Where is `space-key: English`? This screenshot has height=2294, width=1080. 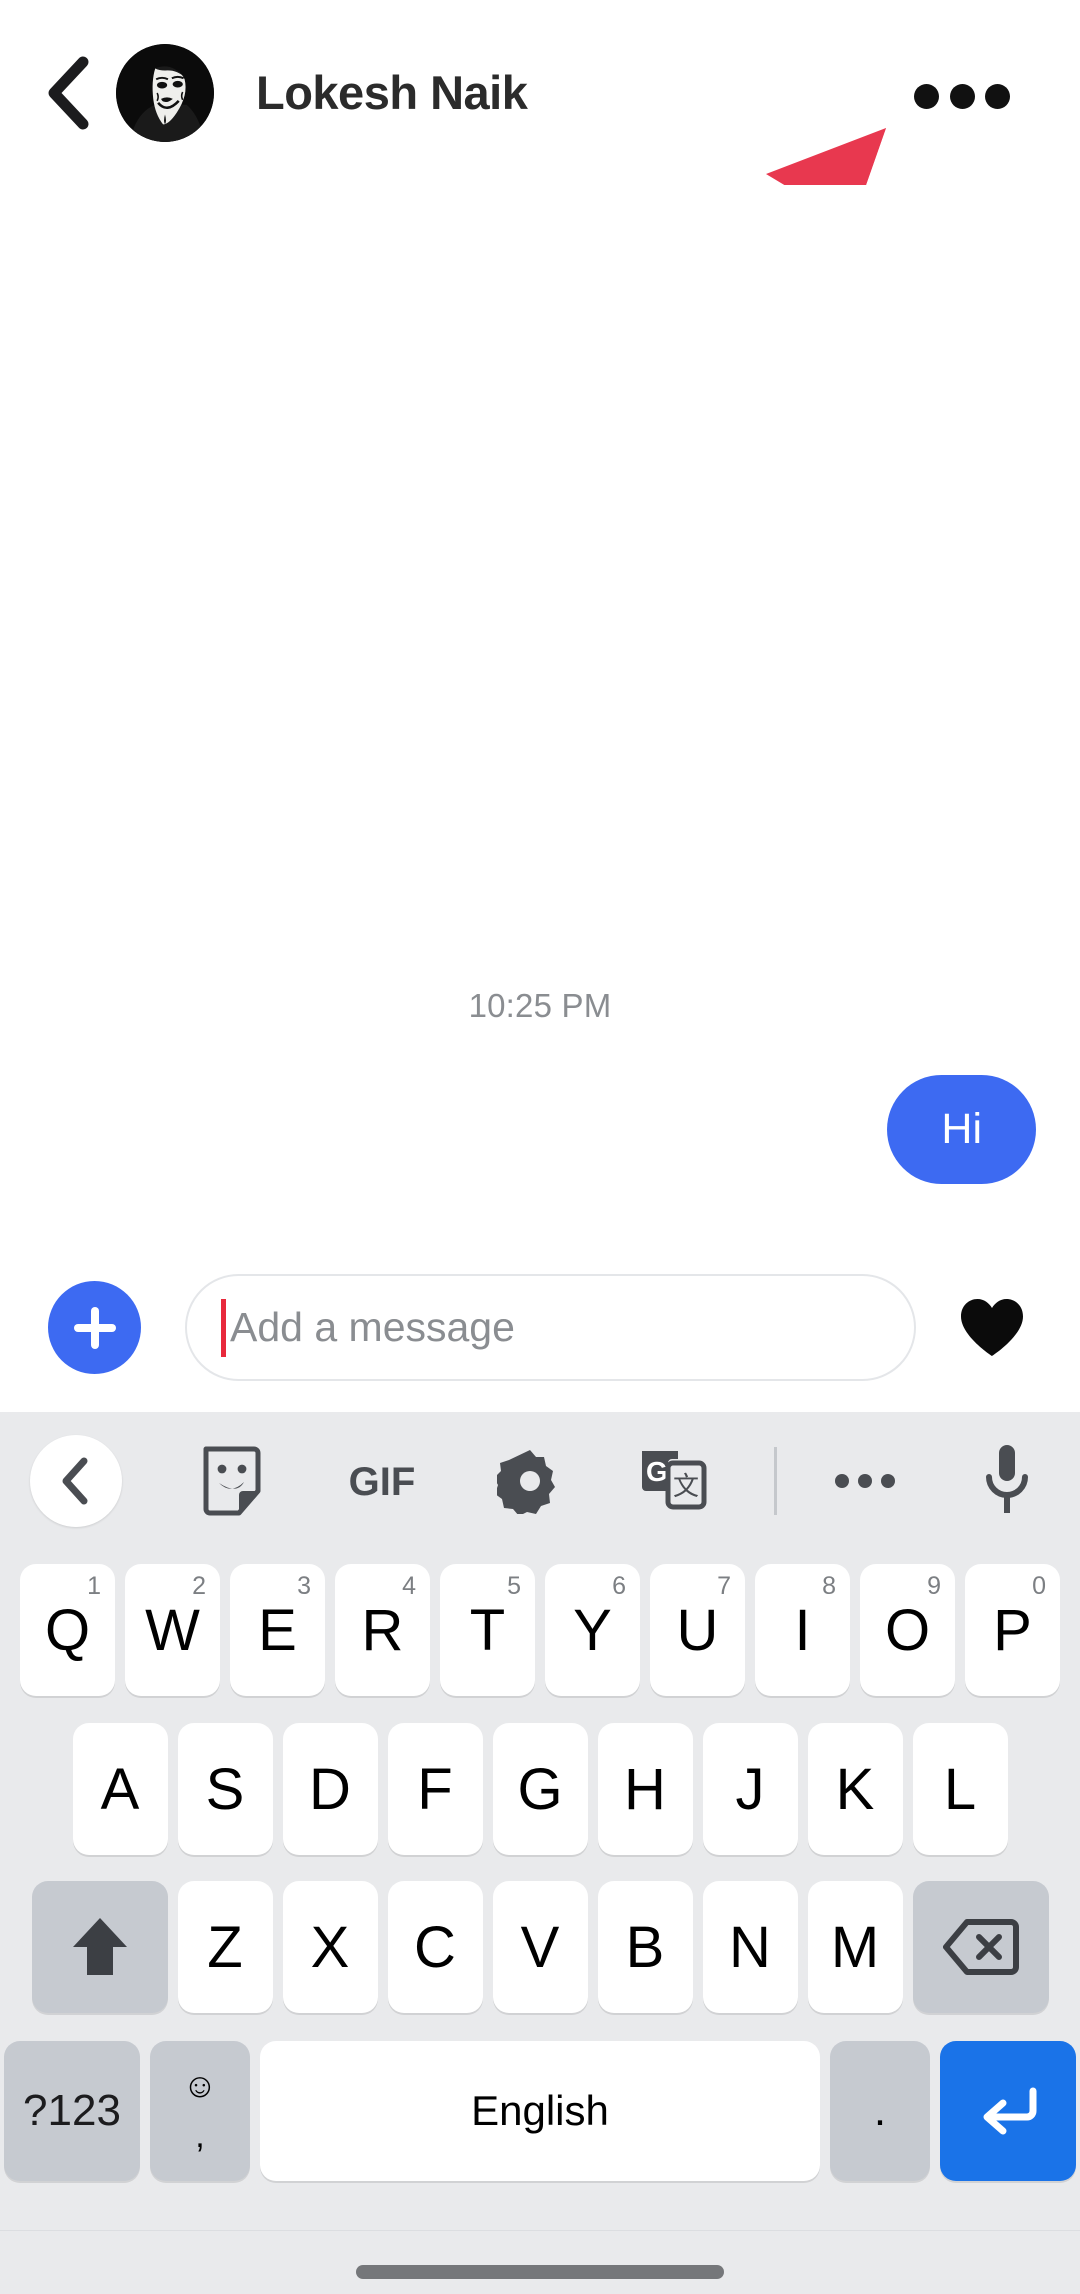 space-key: English is located at coordinates (540, 2111).